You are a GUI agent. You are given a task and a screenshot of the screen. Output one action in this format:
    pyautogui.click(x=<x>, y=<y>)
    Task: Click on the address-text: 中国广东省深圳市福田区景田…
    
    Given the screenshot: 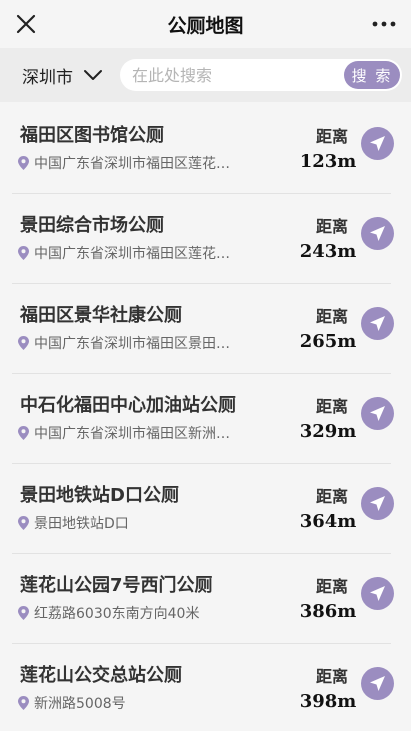 What is the action you would take?
    pyautogui.click(x=132, y=344)
    